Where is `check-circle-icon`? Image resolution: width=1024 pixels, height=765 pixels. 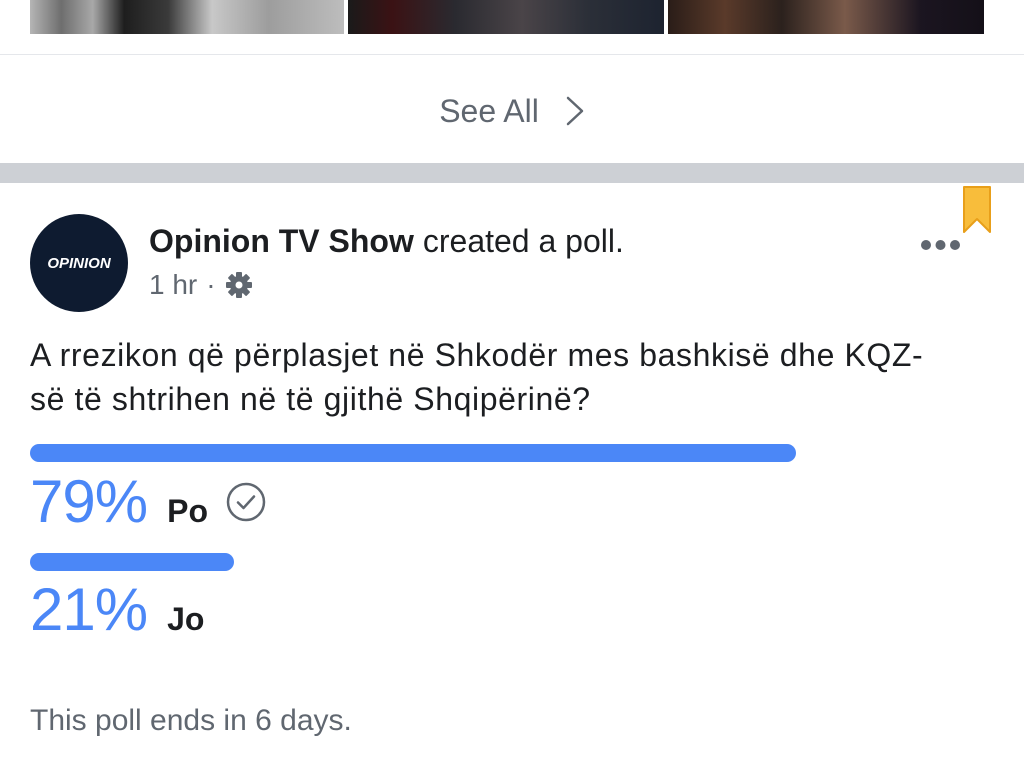
check-circle-icon is located at coordinates (246, 502).